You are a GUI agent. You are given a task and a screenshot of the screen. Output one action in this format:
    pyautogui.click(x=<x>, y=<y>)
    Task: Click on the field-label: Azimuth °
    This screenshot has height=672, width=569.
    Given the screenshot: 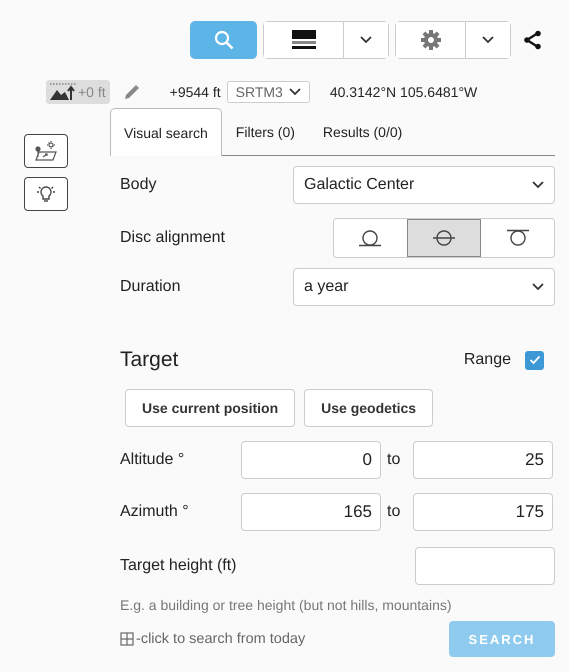 What is the action you would take?
    pyautogui.click(x=155, y=512)
    